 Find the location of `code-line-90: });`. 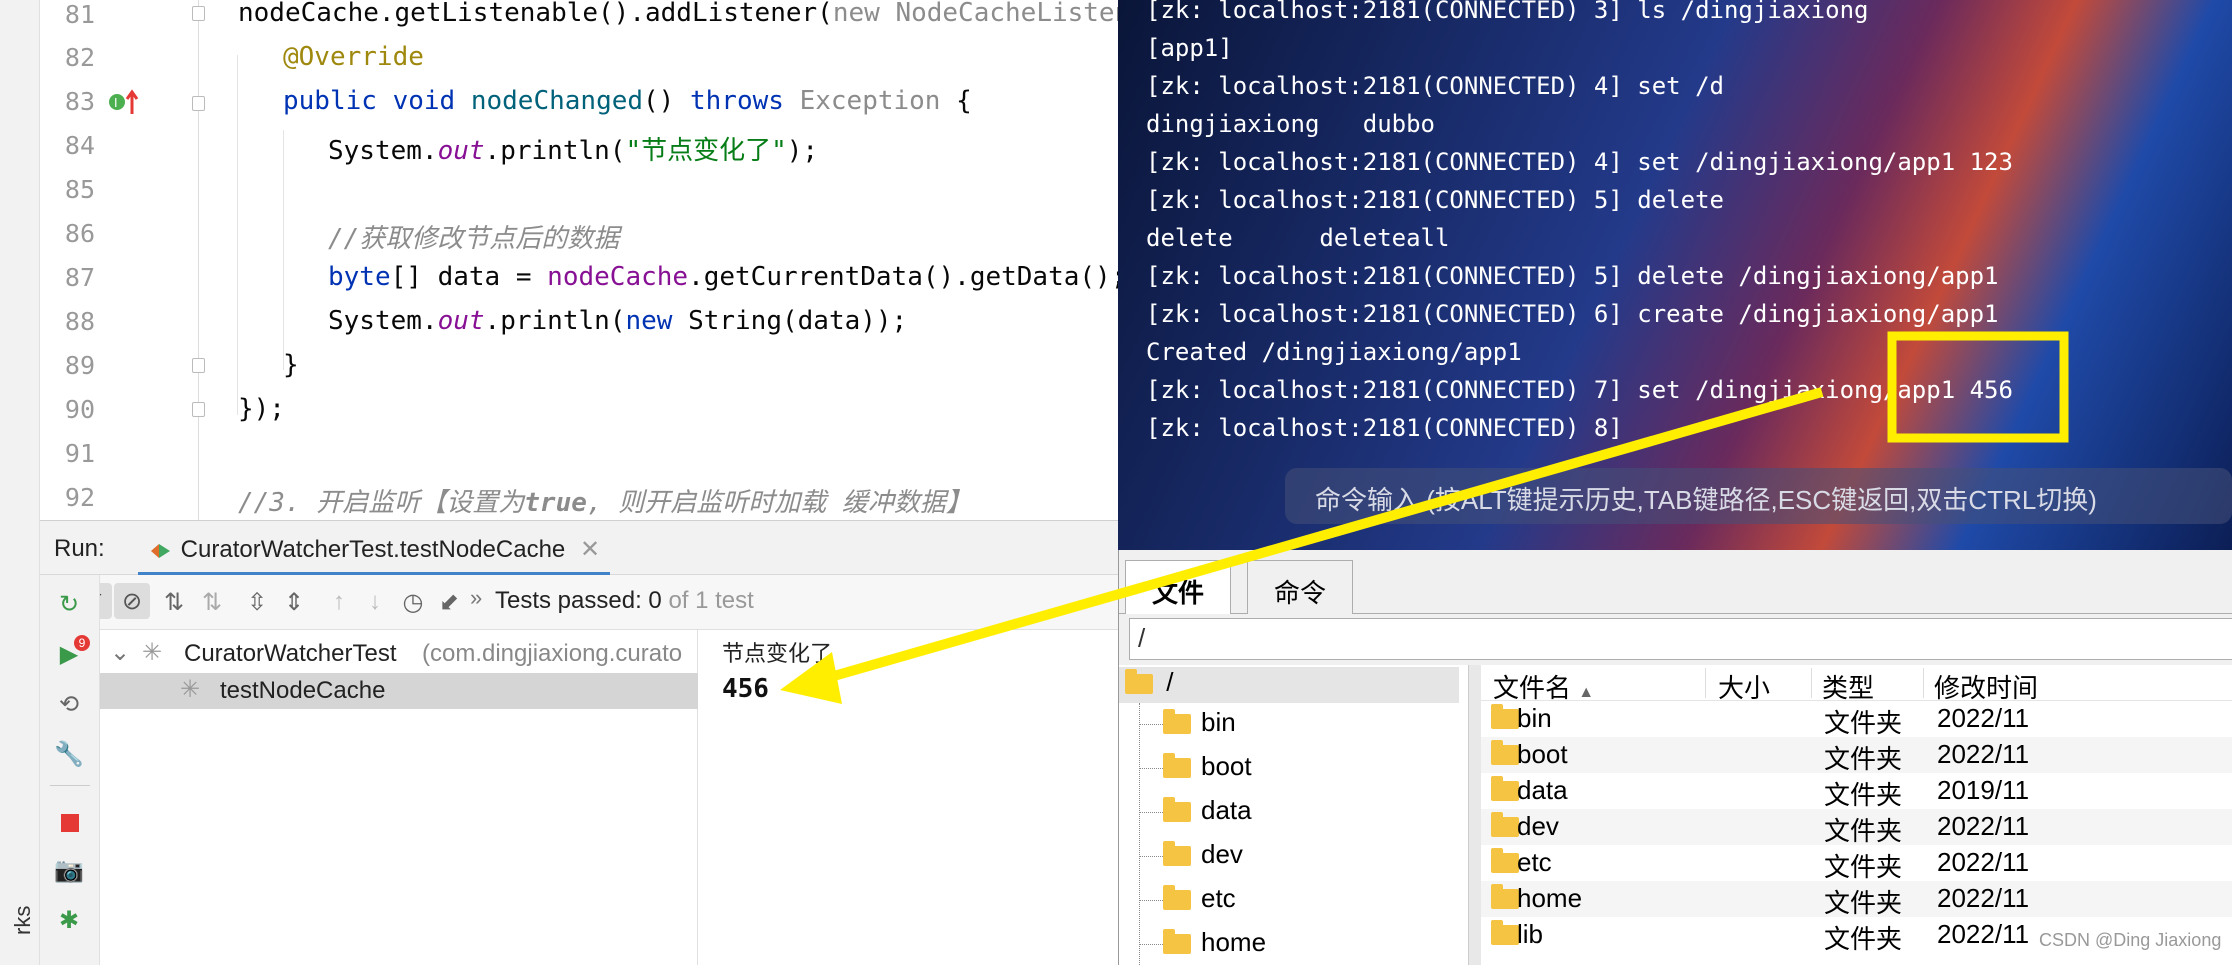

code-line-90: }); is located at coordinates (261, 409).